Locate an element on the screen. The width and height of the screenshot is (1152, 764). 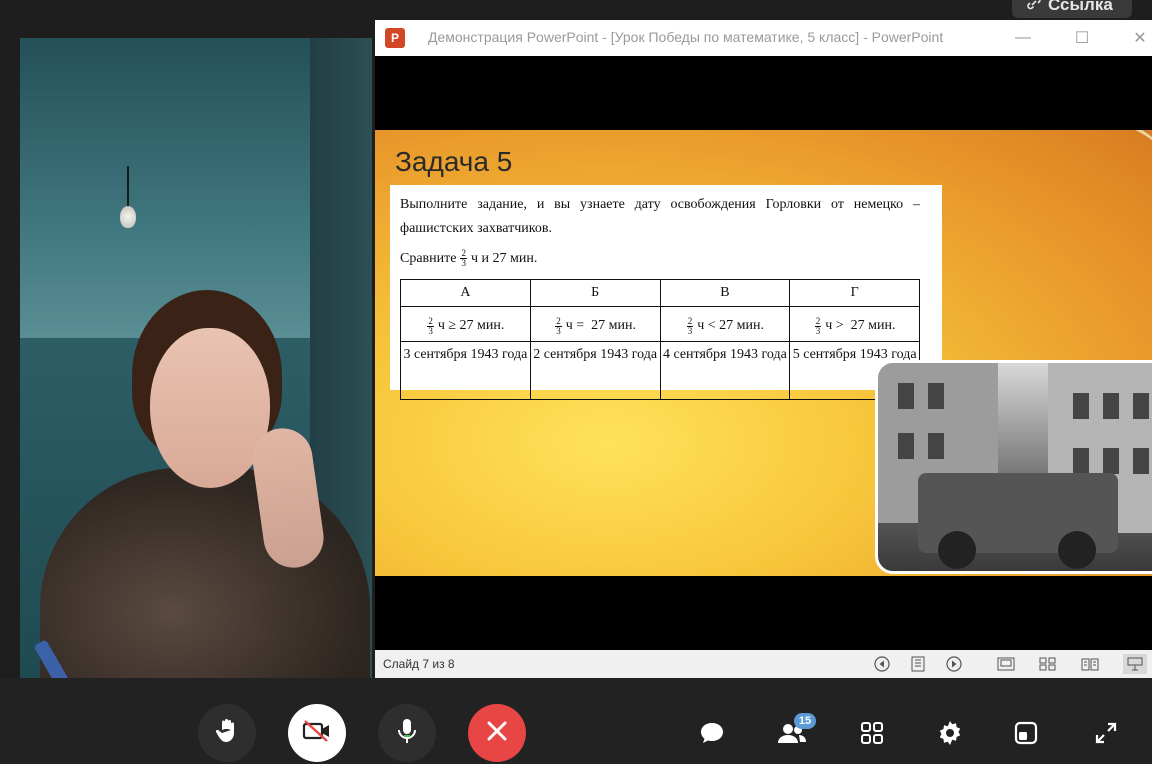
slide-sorter-icon is located at coordinates (1048, 664).